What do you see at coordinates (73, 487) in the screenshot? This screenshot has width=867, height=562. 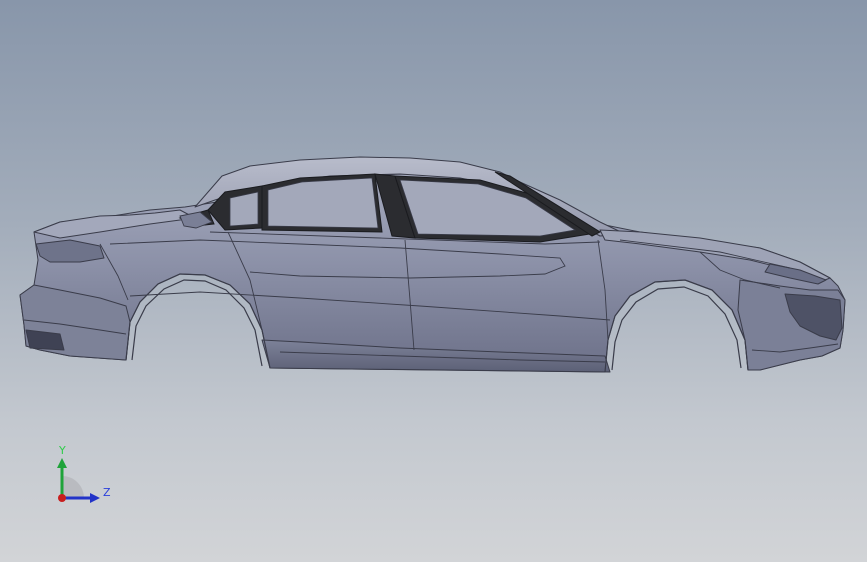 I see `triad-shadow-icon` at bounding box center [73, 487].